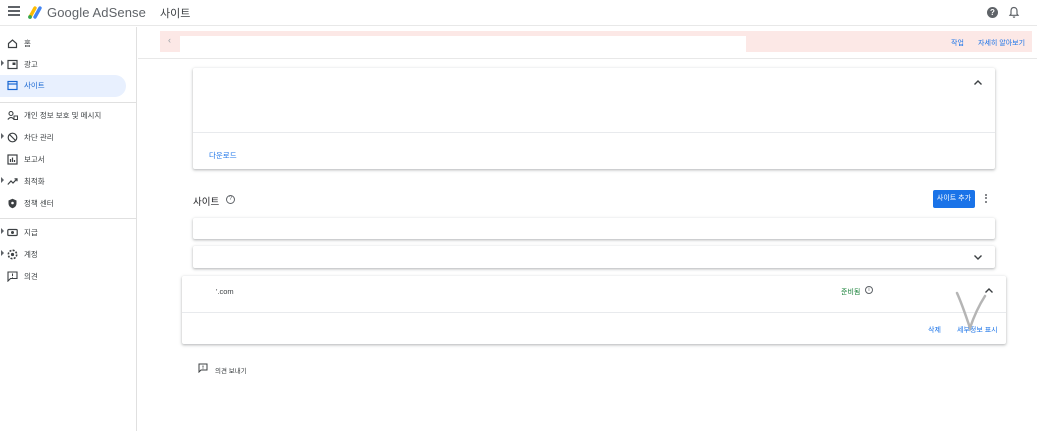  What do you see at coordinates (96, 12) in the screenshot?
I see `brand-name: Google AdSense` at bounding box center [96, 12].